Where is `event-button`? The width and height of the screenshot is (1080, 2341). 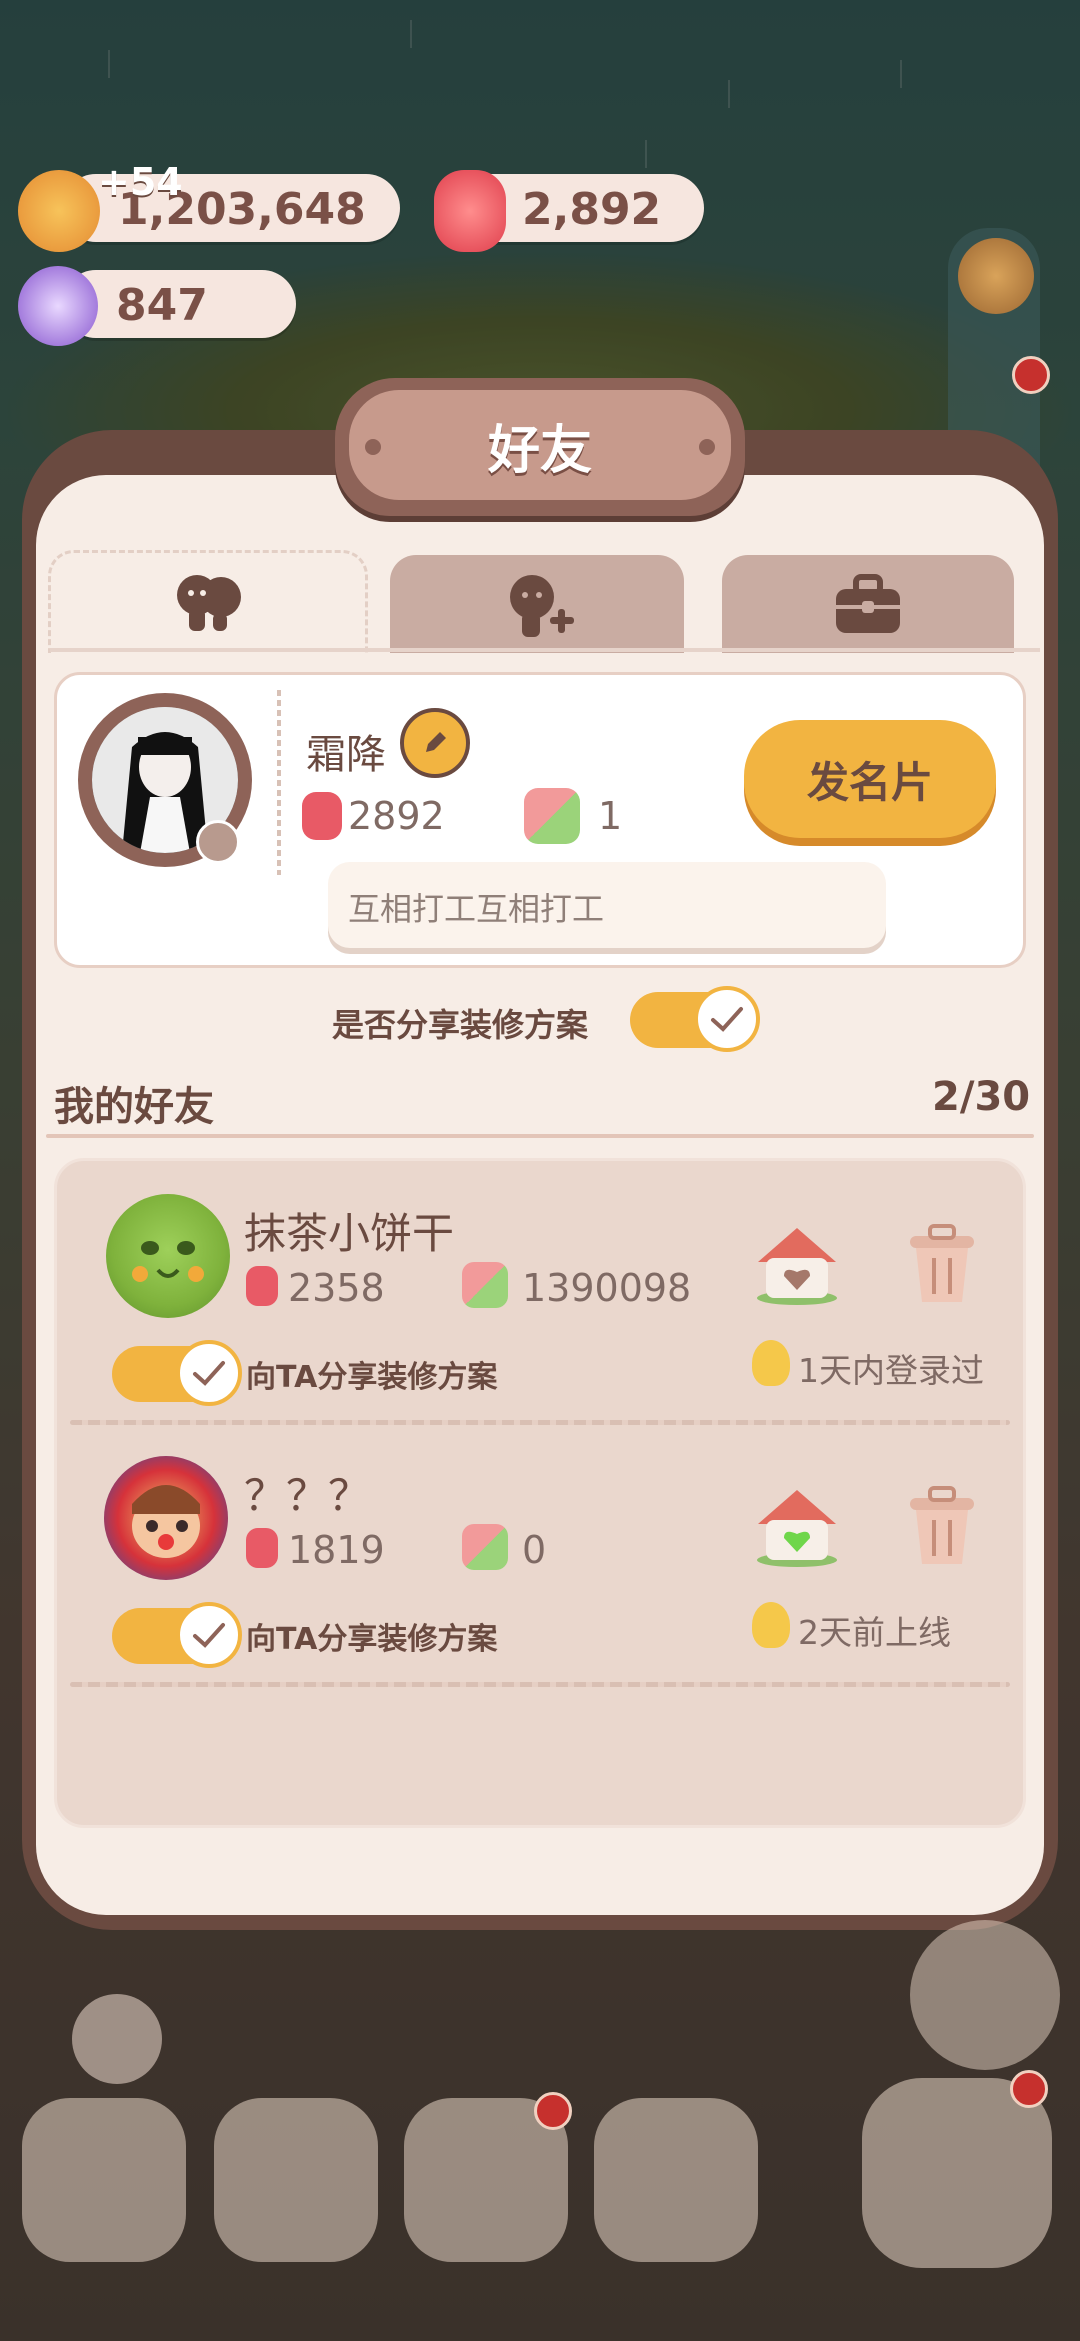
event-button is located at coordinates (985, 1995).